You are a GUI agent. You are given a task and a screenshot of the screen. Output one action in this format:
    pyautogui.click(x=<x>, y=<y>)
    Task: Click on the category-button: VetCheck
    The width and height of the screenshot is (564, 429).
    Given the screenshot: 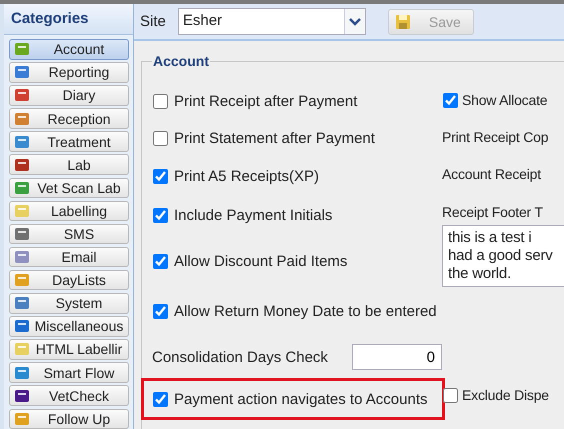 What is the action you would take?
    pyautogui.click(x=69, y=395)
    